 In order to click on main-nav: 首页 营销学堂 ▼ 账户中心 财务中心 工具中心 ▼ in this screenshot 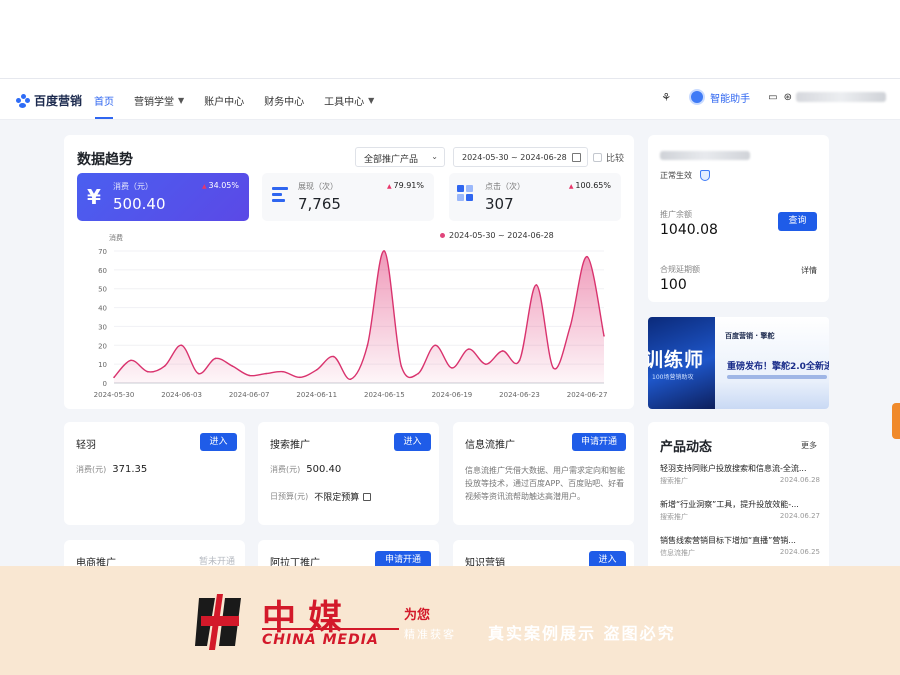, I will do `click(244, 100)`.